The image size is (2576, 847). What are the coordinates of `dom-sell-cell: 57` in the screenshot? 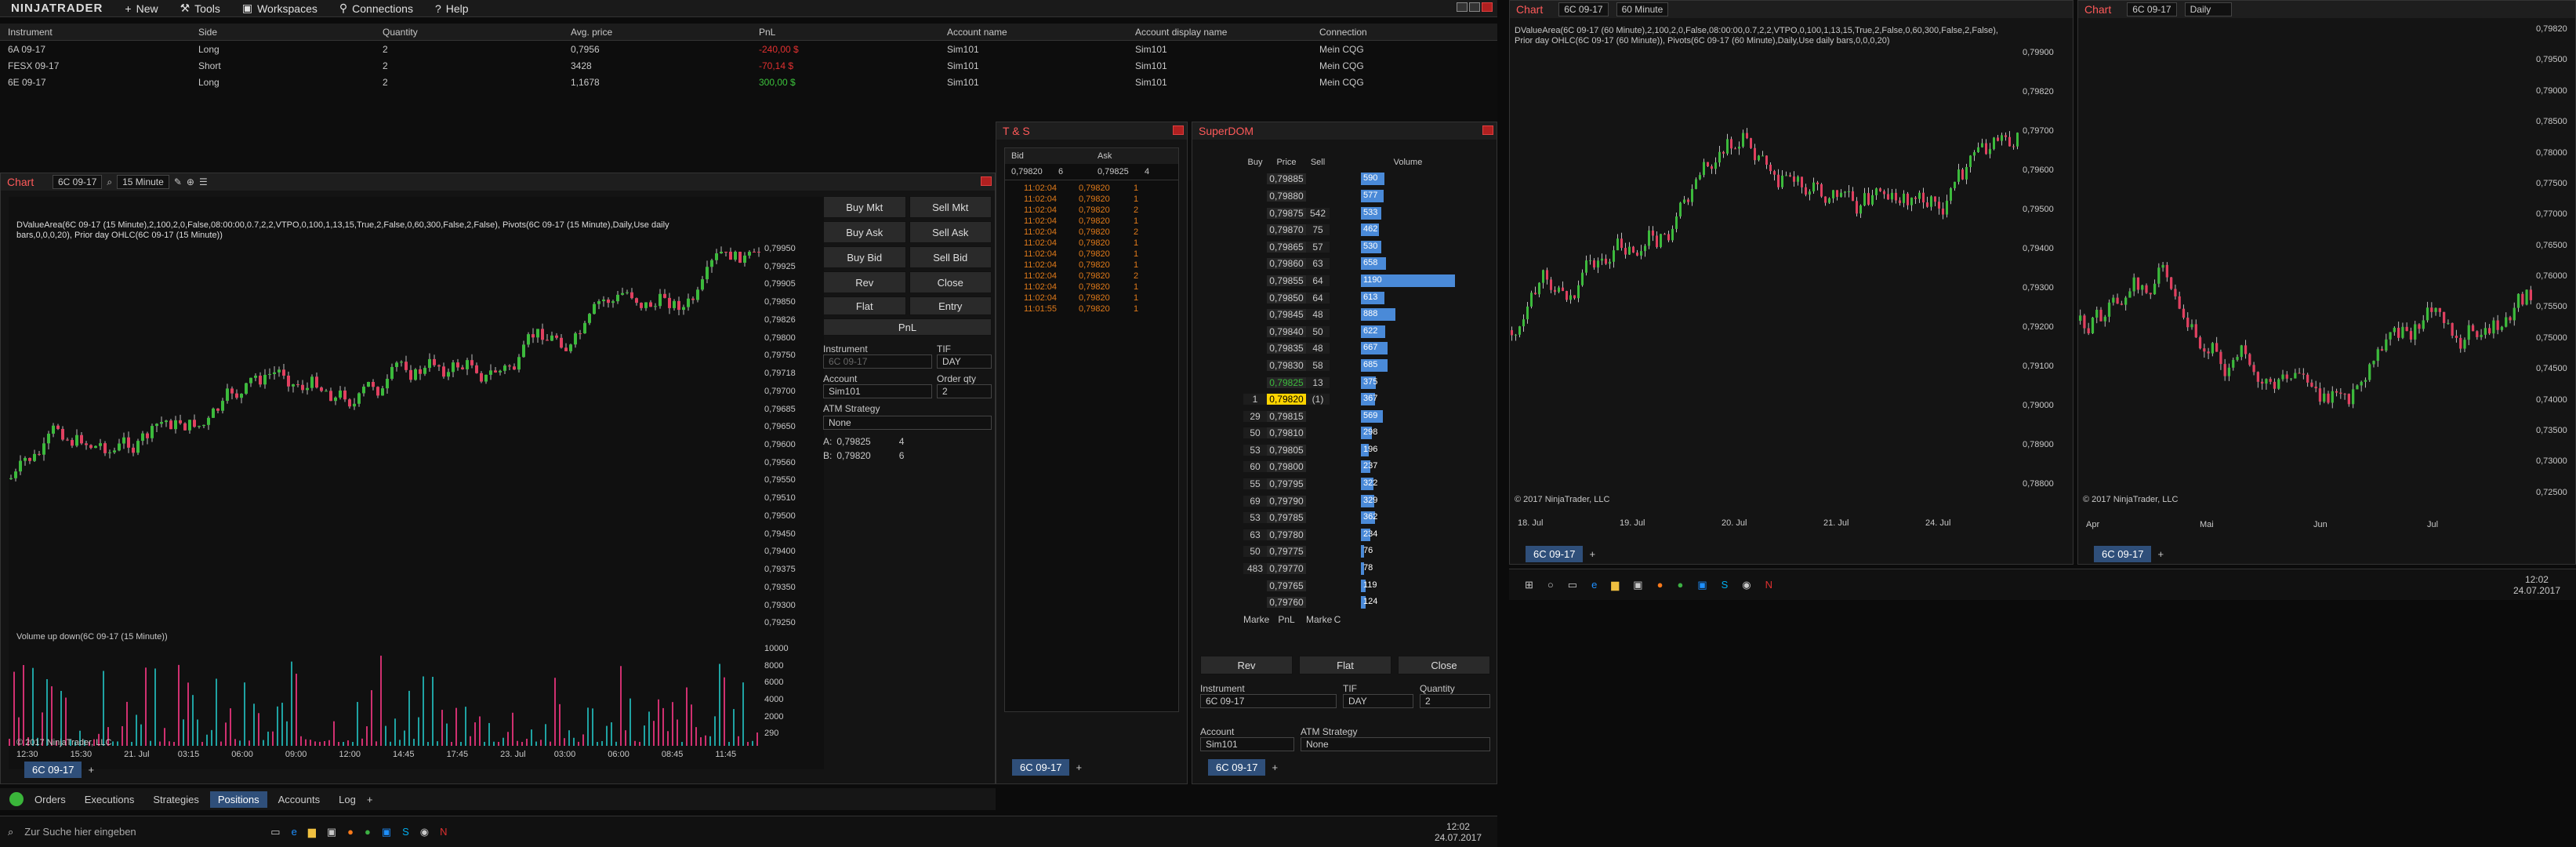 It's located at (1318, 247).